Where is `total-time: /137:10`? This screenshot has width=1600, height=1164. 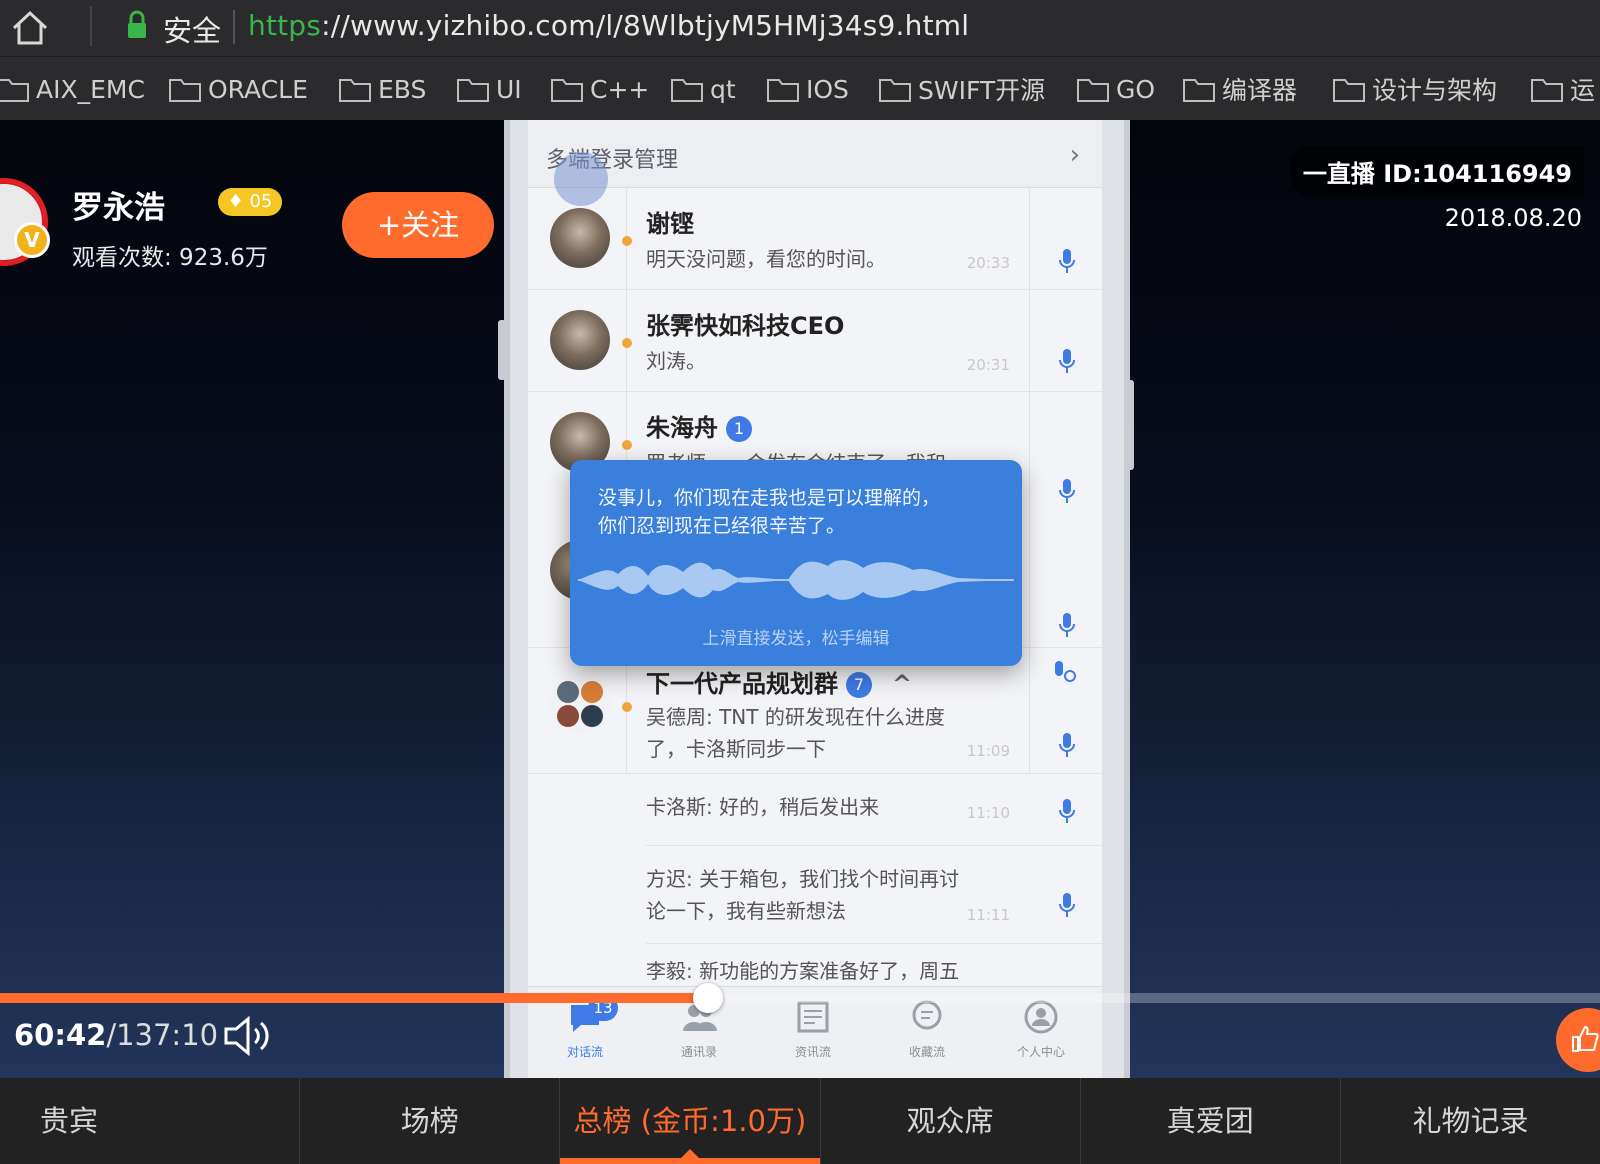 total-time: /137:10 is located at coordinates (162, 1035).